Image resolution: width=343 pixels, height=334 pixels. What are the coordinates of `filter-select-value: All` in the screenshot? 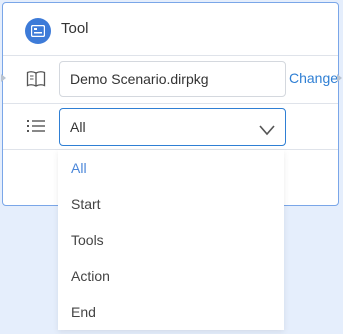 It's located at (78, 127).